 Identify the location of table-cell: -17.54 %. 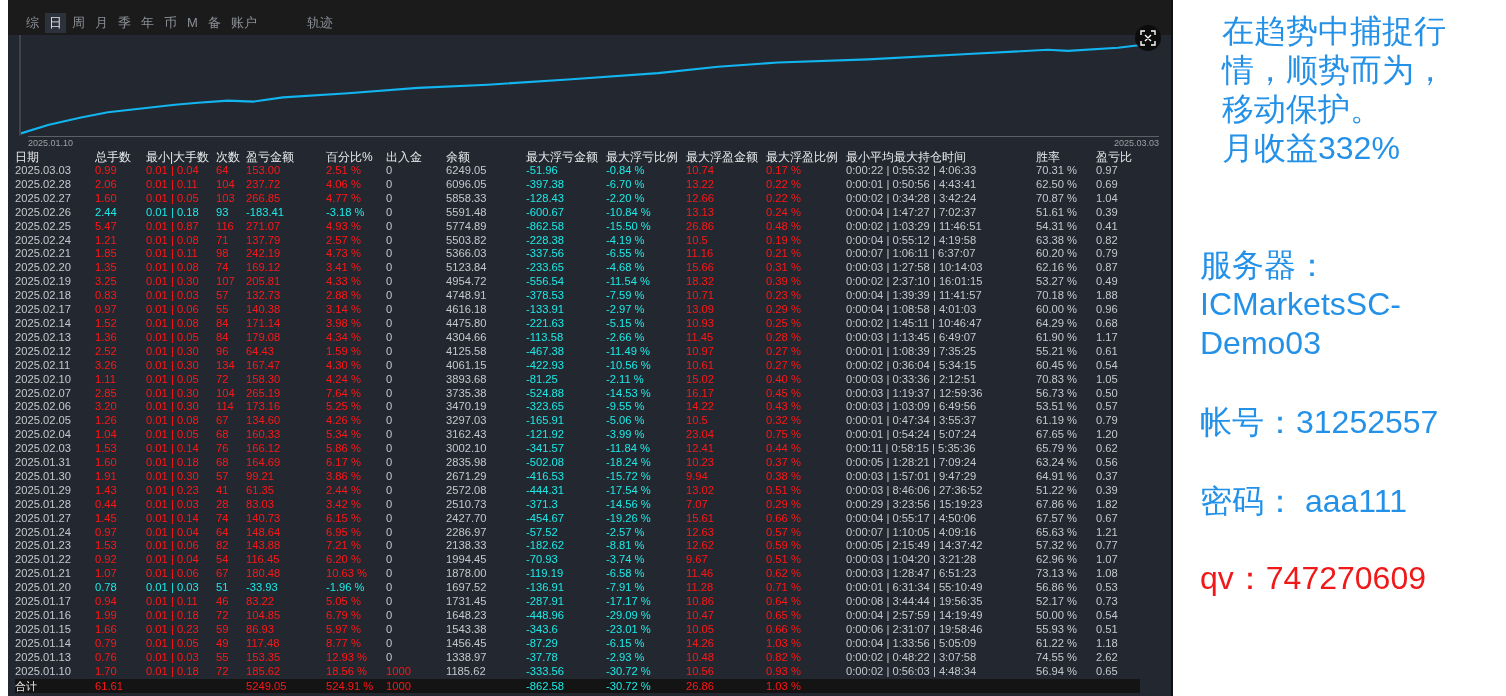
(646, 490).